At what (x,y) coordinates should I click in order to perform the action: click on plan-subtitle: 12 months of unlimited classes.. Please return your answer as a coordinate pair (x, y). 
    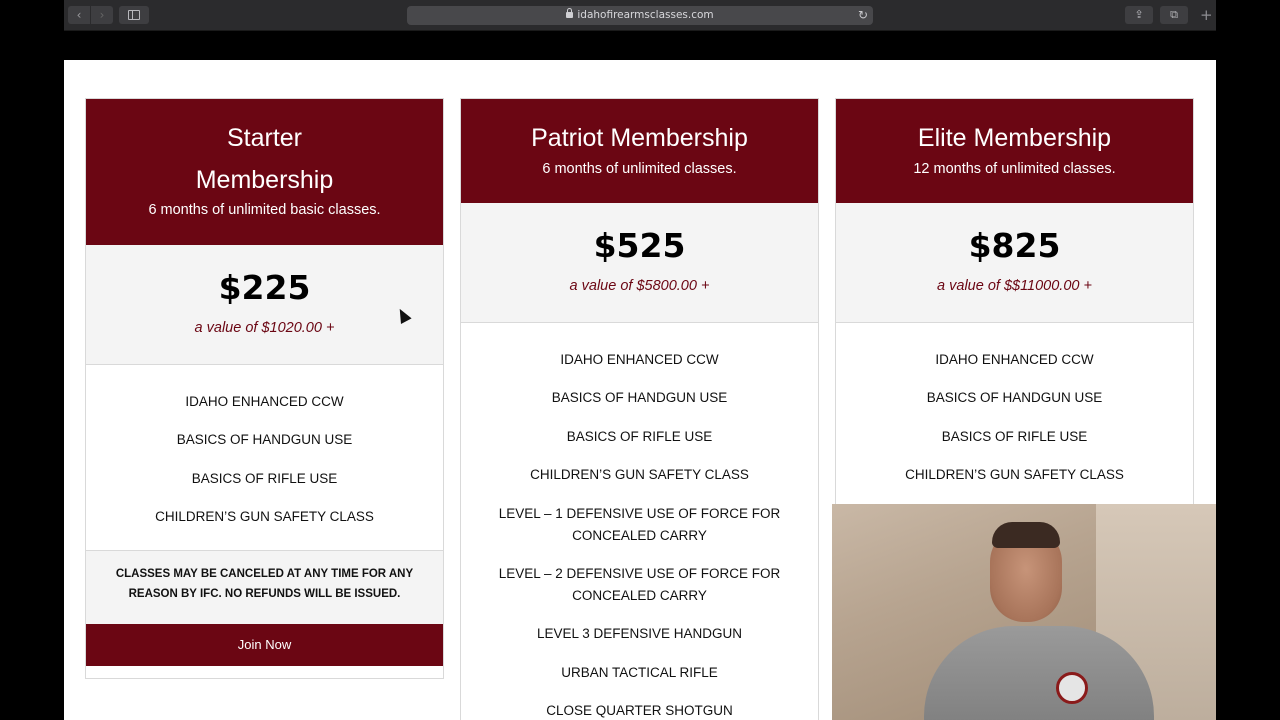
    Looking at the image, I should click on (1014, 169).